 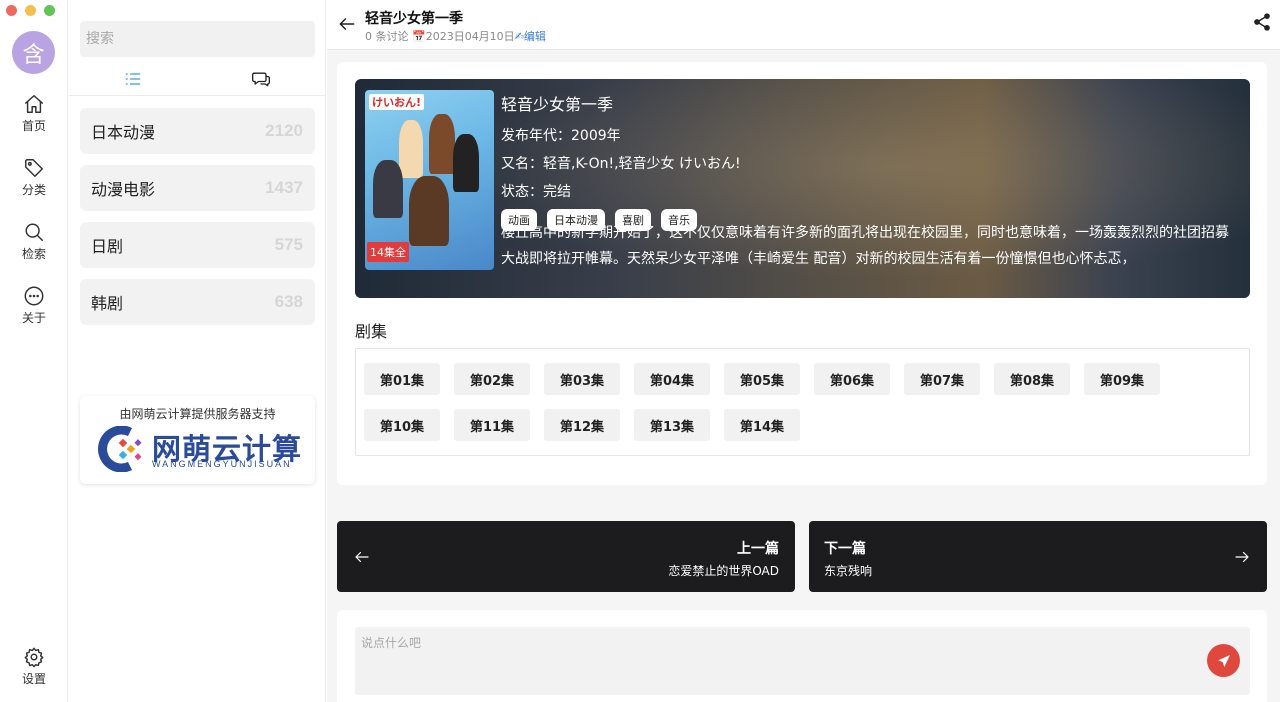 I want to click on tag-icon, so click(x=34, y=168).